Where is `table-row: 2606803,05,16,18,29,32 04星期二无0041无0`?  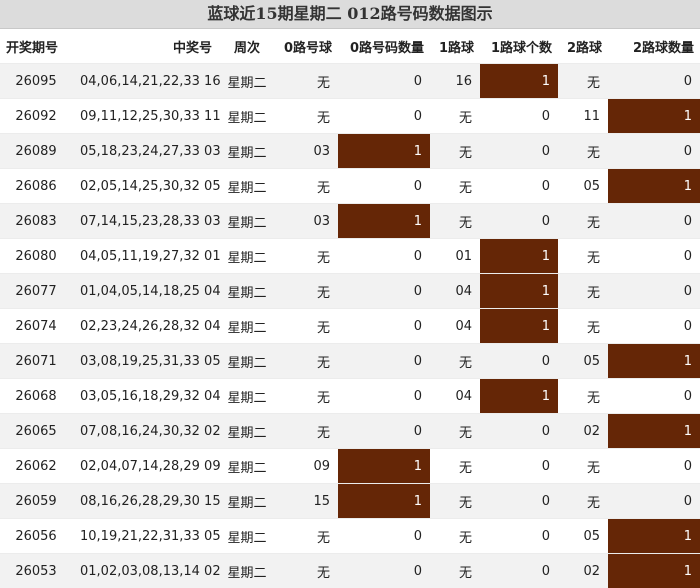 table-row: 2606803,05,16,18,29,32 04星期二无0041无0 is located at coordinates (350, 396).